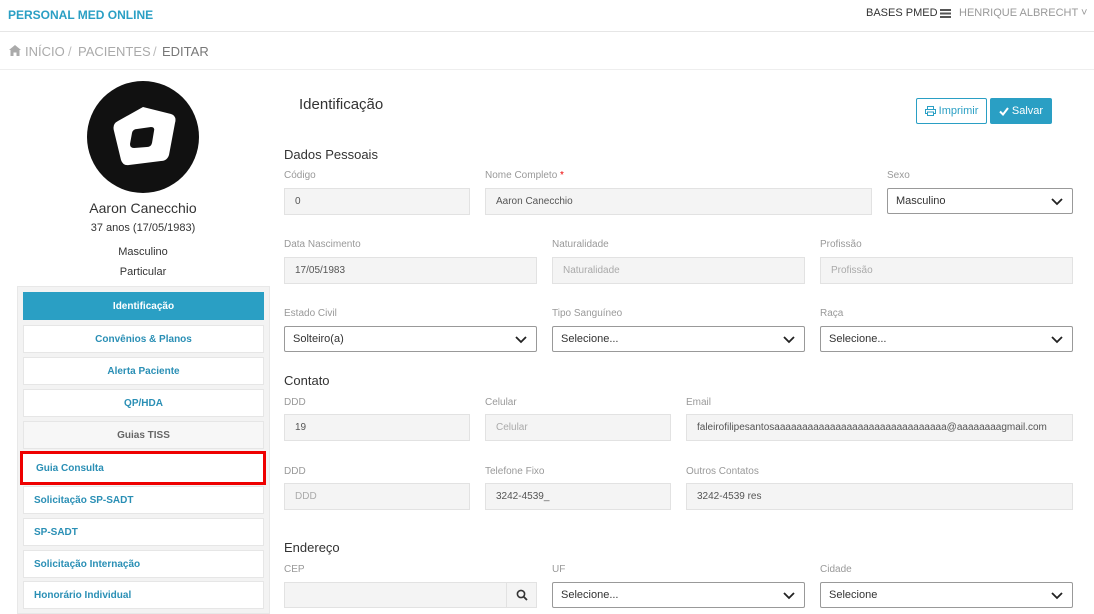 The image size is (1094, 614). I want to click on ddd2-label: DDD, so click(295, 471).